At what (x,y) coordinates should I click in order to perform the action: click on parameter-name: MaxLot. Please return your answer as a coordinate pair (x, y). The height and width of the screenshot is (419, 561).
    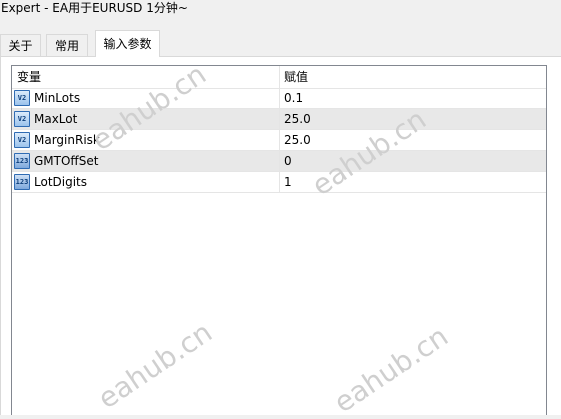
    Looking at the image, I should click on (56, 119).